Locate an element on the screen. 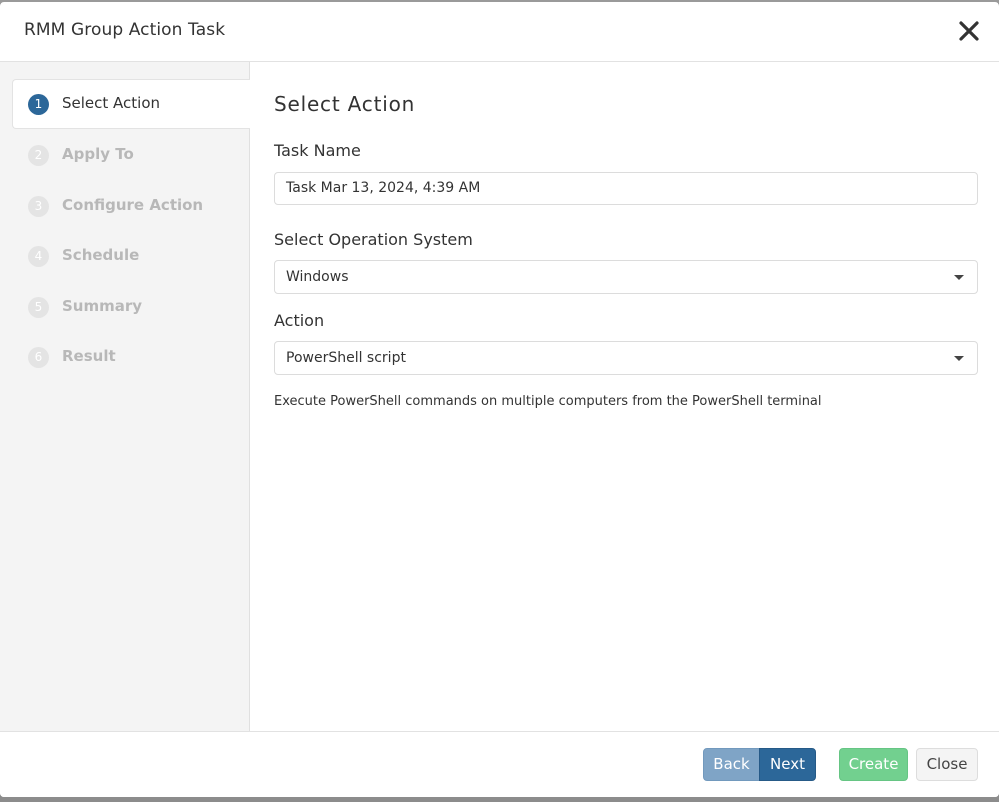 This screenshot has height=802, width=999. task-name-input: Task Mar 13, 2024, 4:39 AM is located at coordinates (626, 188).